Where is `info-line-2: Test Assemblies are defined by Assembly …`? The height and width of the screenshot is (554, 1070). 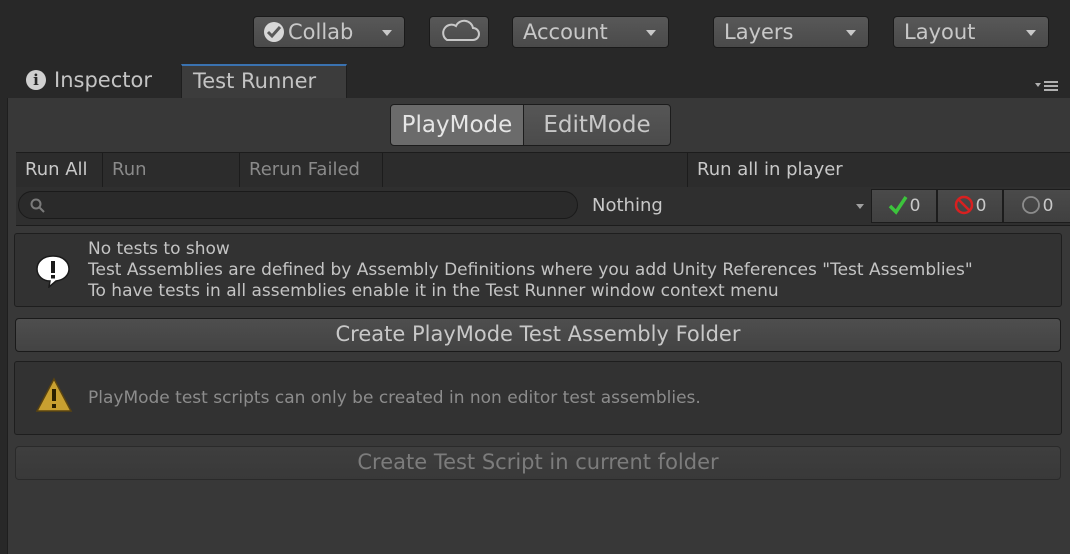 info-line-2: Test Assemblies are defined by Assembly … is located at coordinates (530, 270).